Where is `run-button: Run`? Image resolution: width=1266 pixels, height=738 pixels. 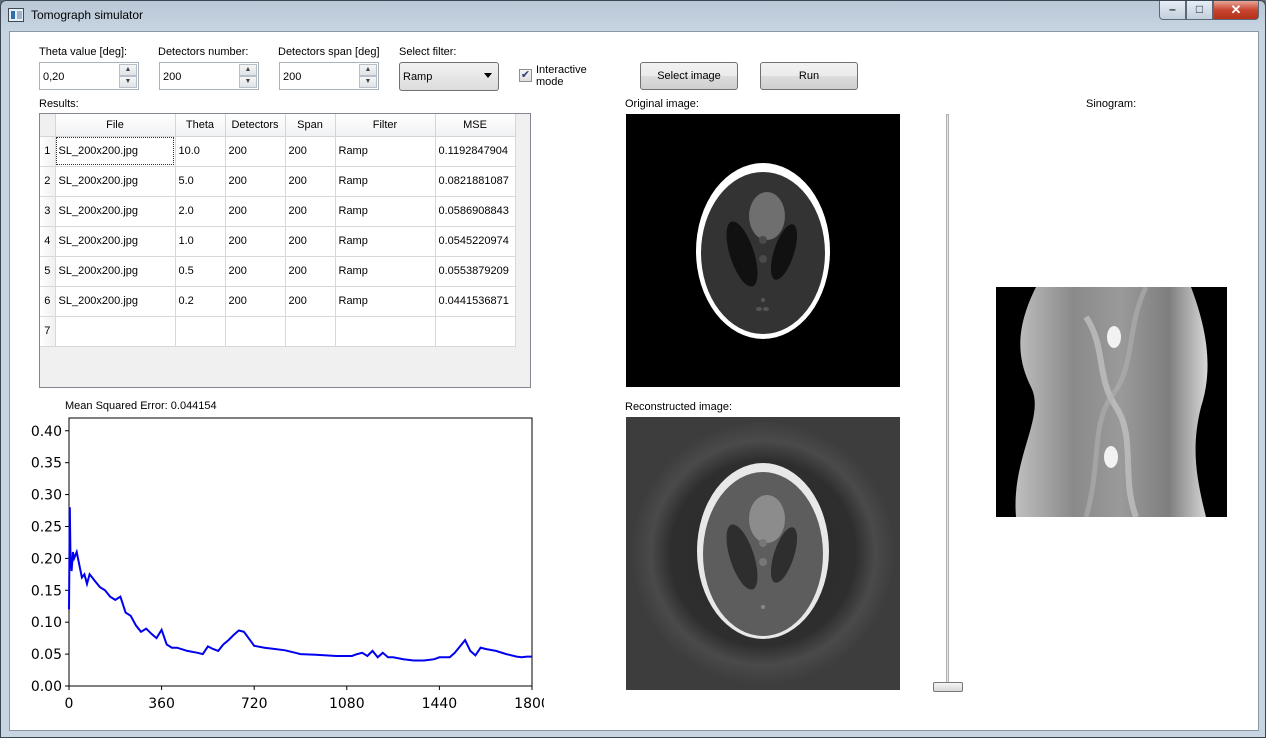 run-button: Run is located at coordinates (809, 76).